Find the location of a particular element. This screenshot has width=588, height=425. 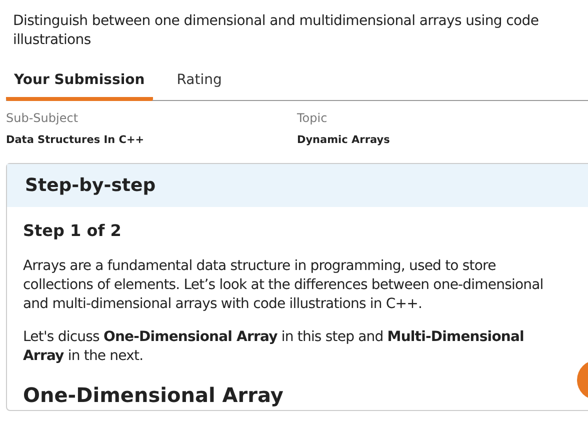

field-label: Topic is located at coordinates (312, 118).